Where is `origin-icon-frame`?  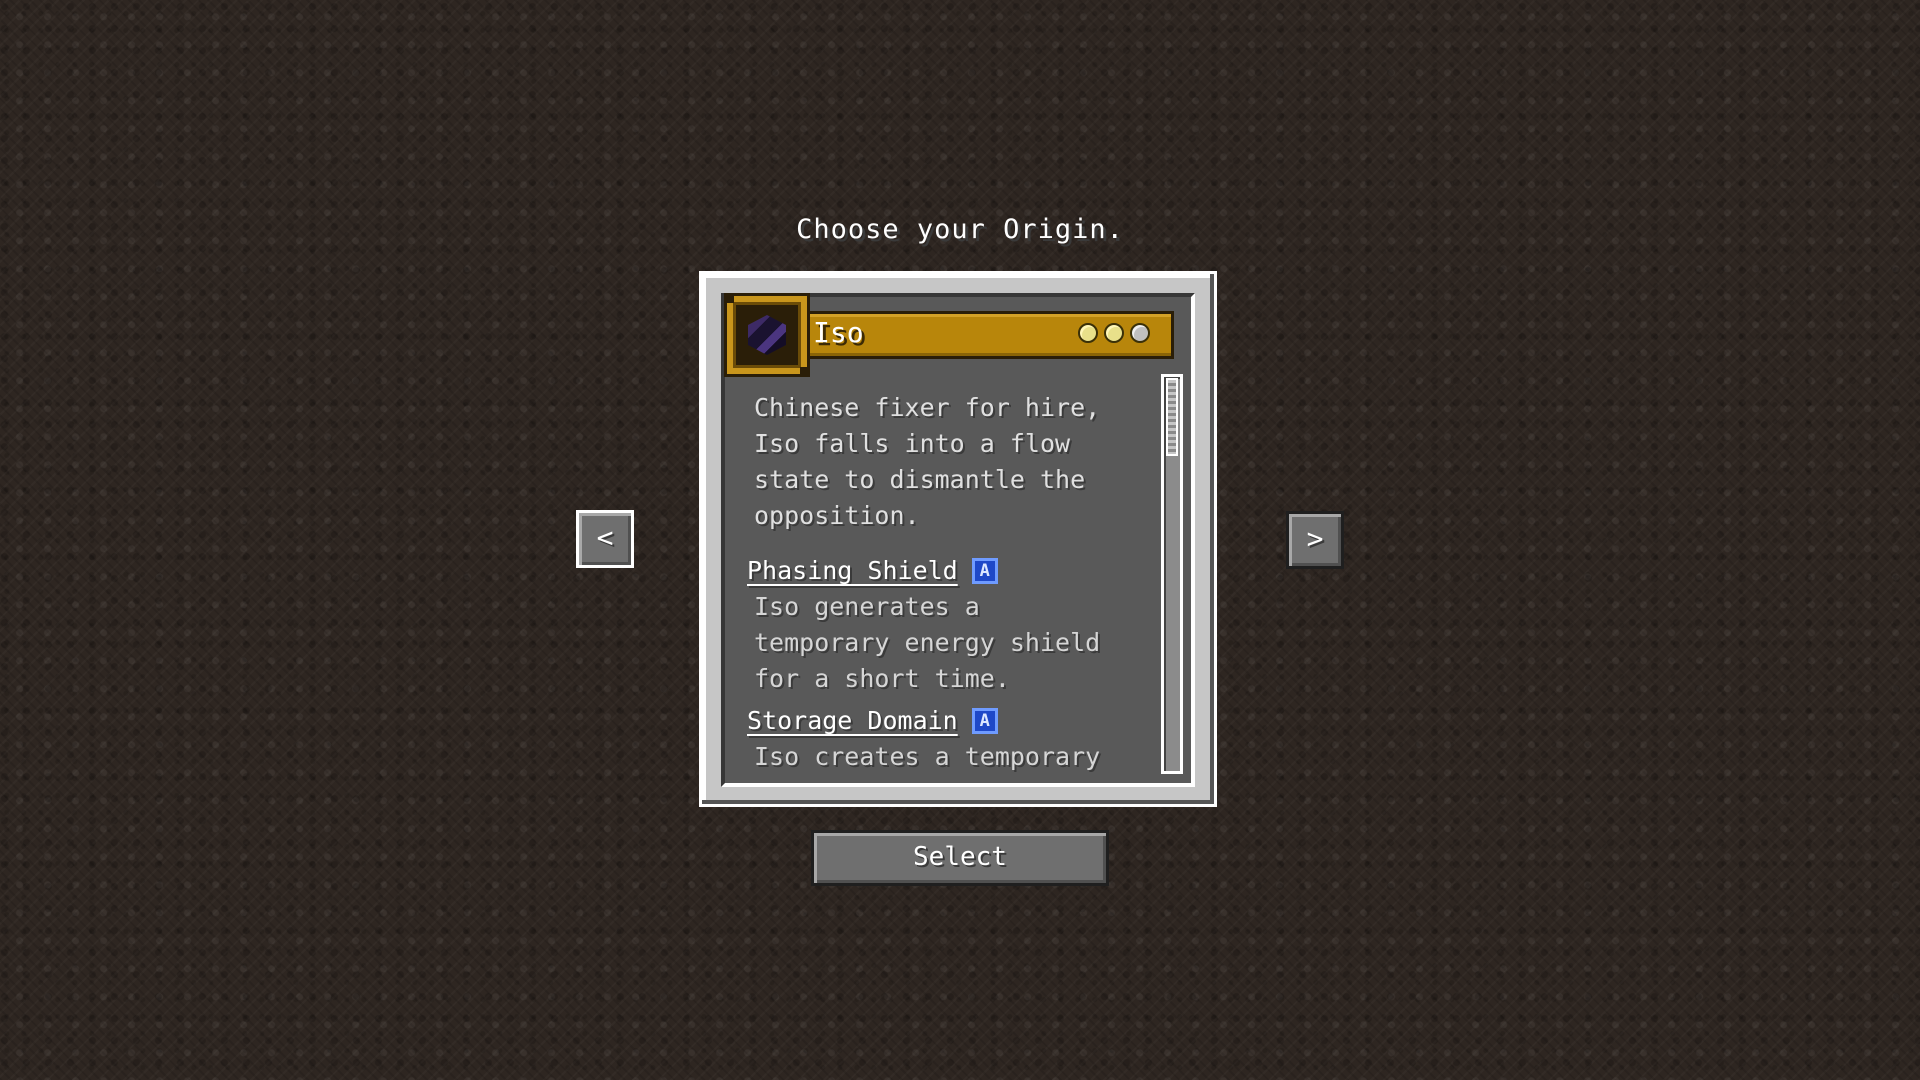
origin-icon-frame is located at coordinates (767, 335).